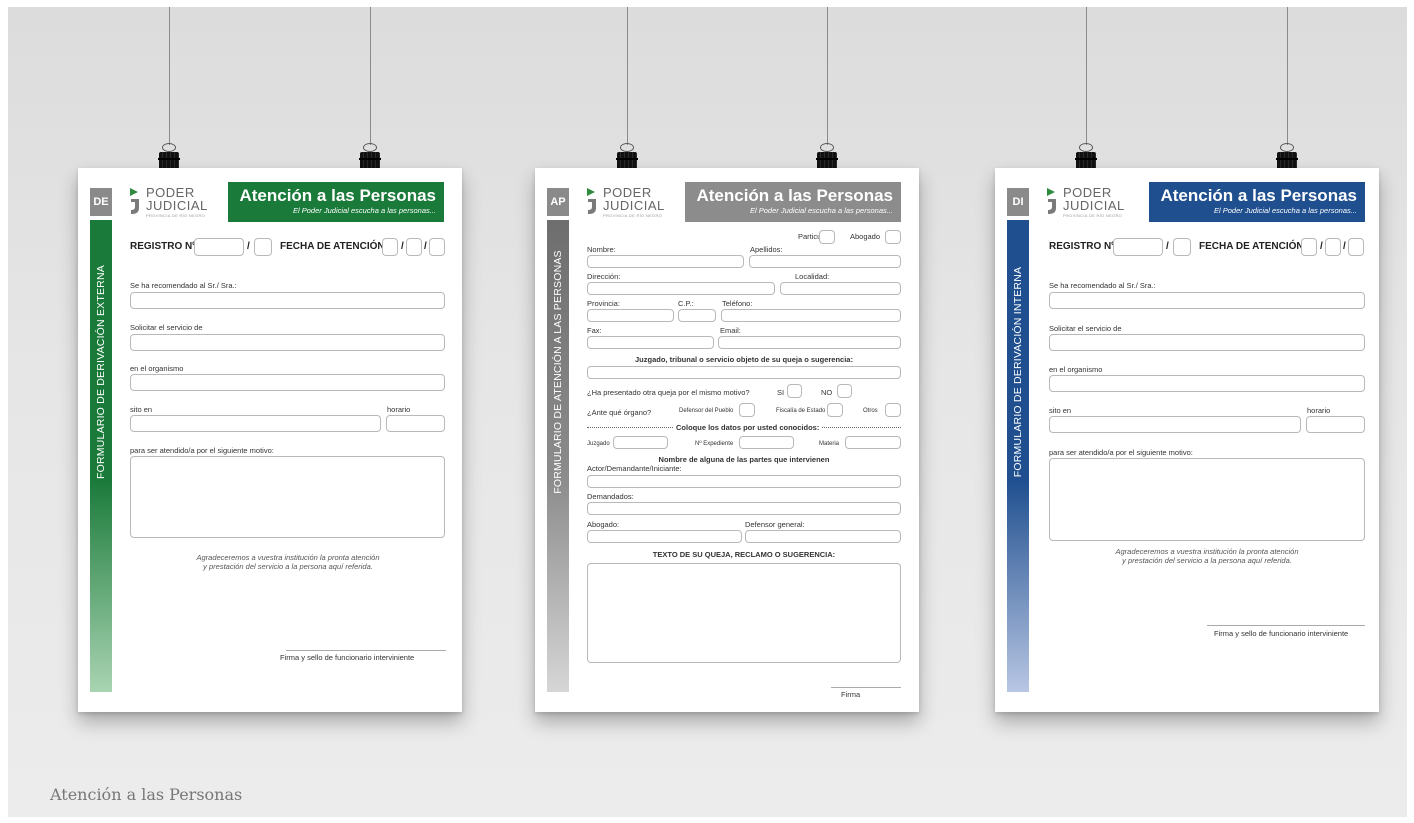 This screenshot has height=823, width=1414. I want to click on form-sidebar: DI FORMULARIO DE DERIVACIÓN INTERNA, so click(1018, 440).